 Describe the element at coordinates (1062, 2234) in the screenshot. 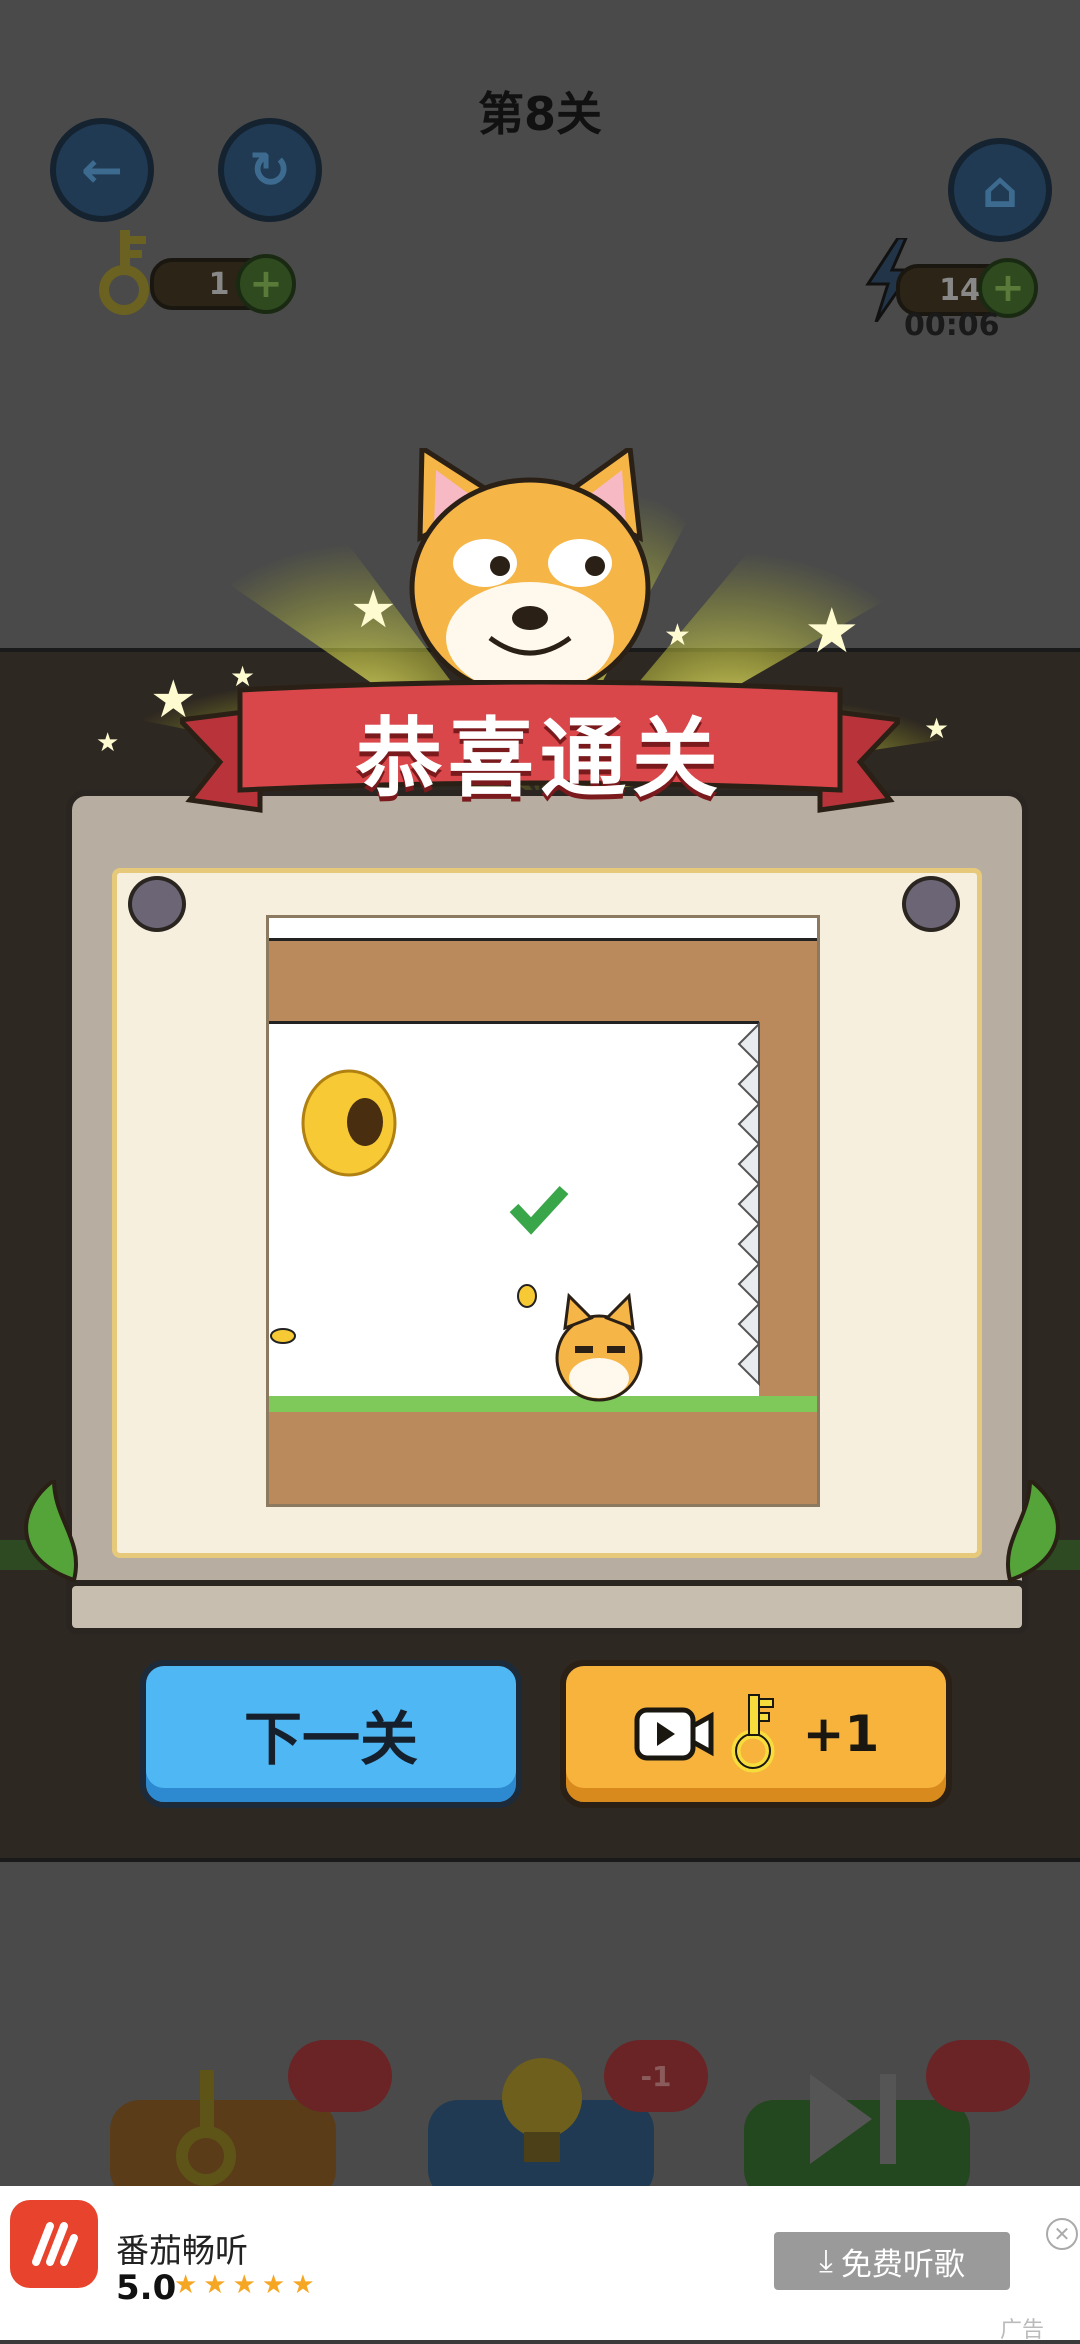

I see `ad-close-button: ✕` at that location.